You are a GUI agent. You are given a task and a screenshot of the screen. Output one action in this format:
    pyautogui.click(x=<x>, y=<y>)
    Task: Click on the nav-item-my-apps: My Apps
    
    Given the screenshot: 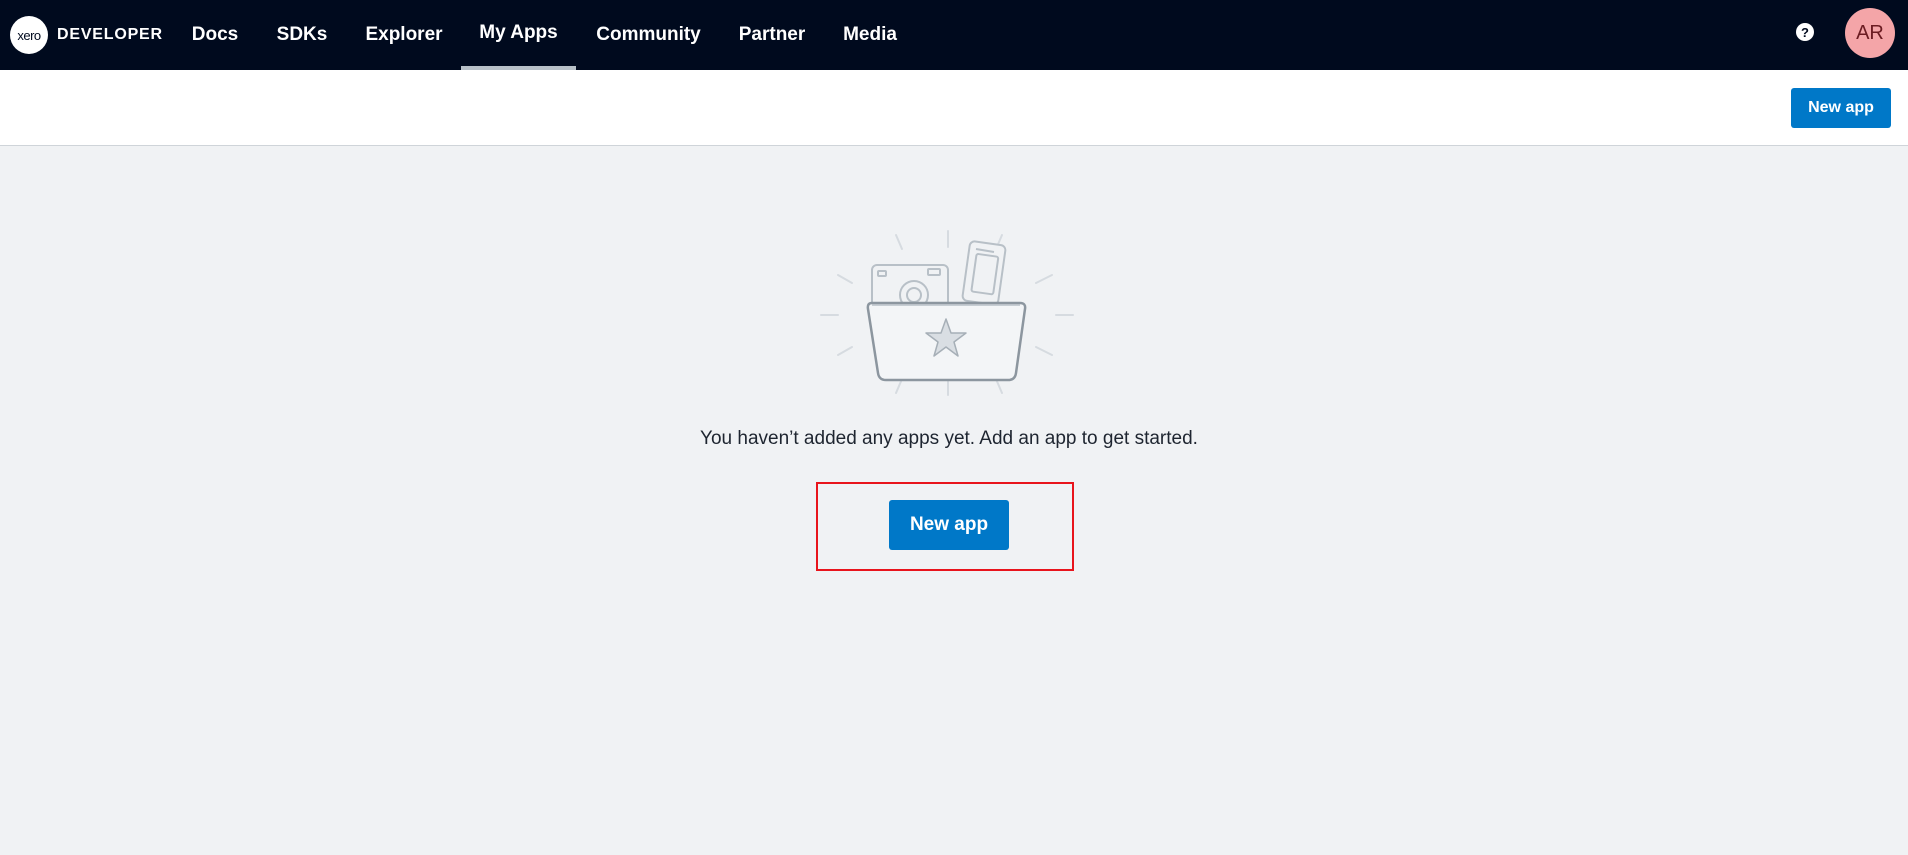 What is the action you would take?
    pyautogui.click(x=518, y=35)
    